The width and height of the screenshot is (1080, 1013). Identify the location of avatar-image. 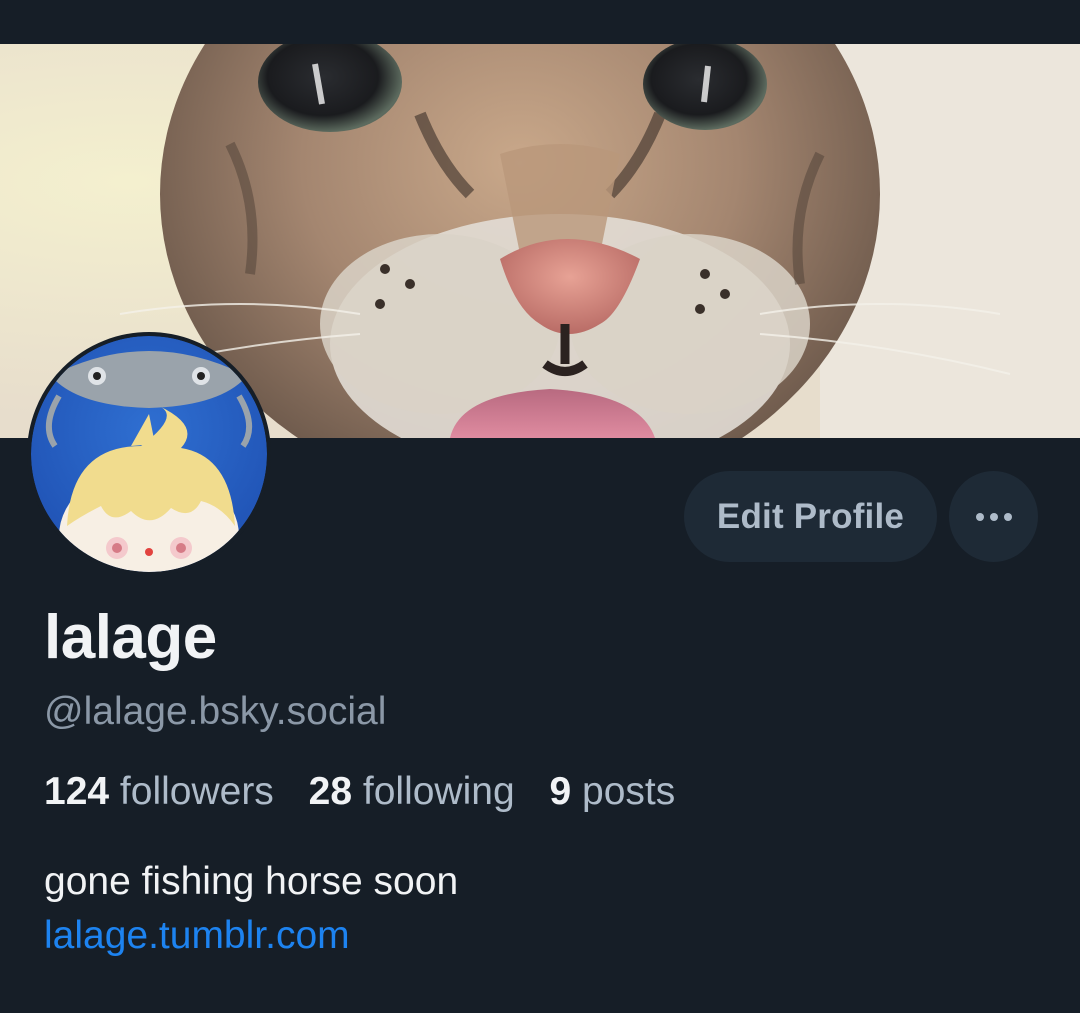
(149, 454).